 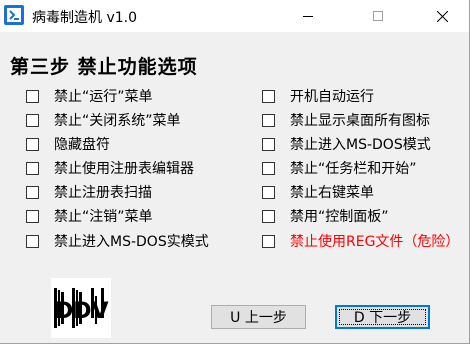 I want to click on ddv-logo-graphic: DDV, so click(x=81, y=308).